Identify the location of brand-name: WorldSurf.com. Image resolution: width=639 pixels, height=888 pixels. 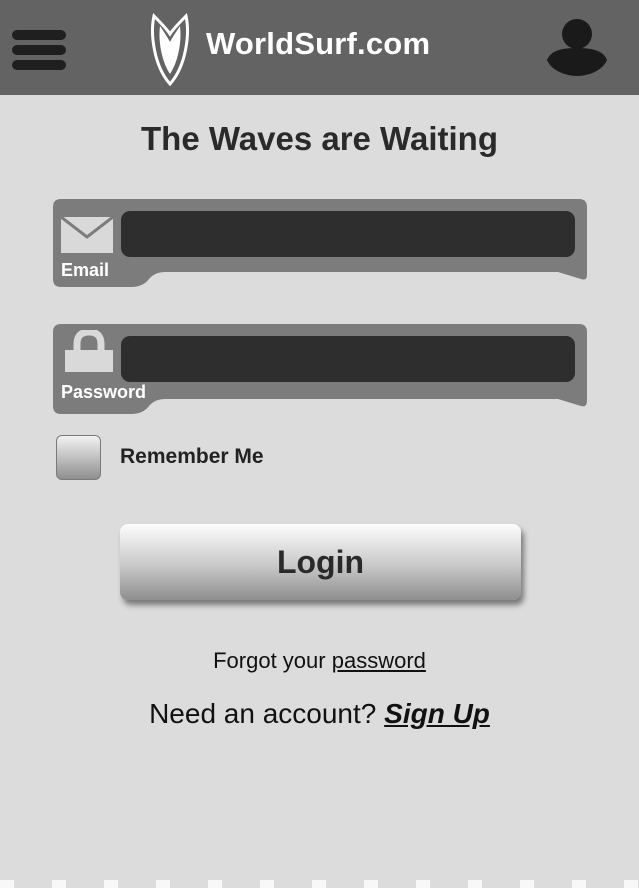
(318, 43).